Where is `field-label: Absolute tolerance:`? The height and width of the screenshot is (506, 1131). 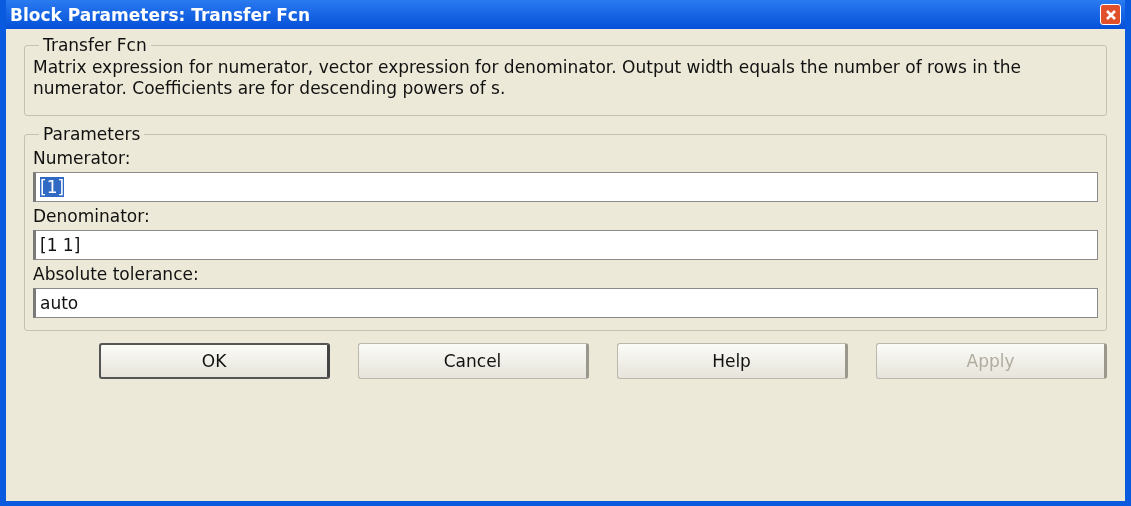
field-label: Absolute tolerance: is located at coordinates (116, 274).